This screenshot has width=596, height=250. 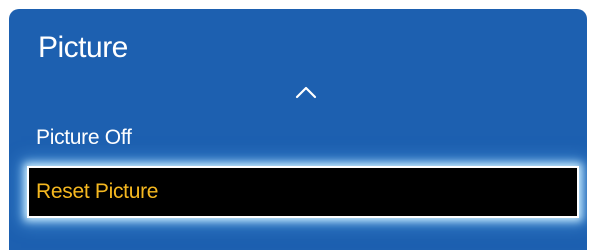 What do you see at coordinates (306, 92) in the screenshot?
I see `chevron-up-icon` at bounding box center [306, 92].